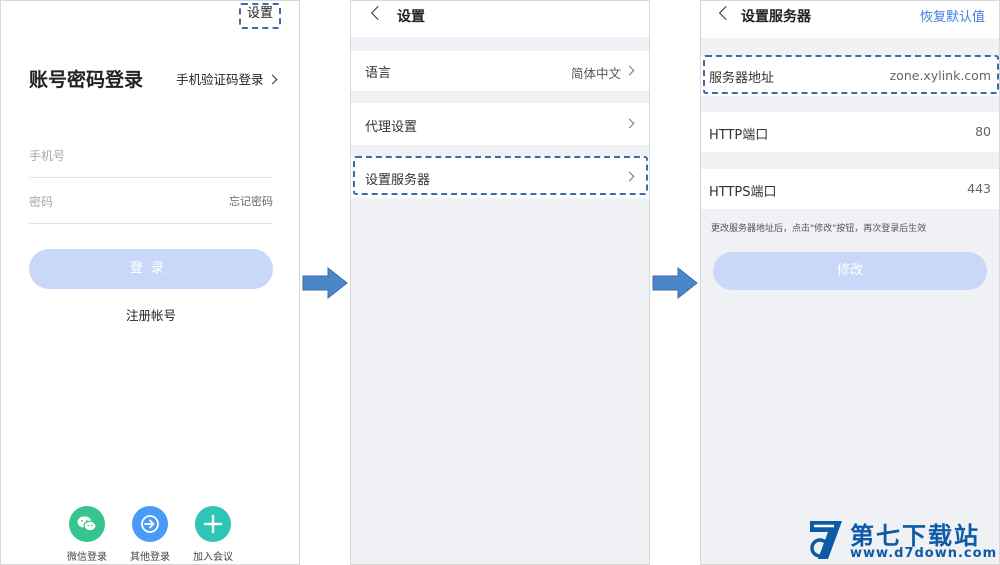 The image size is (1000, 565). What do you see at coordinates (251, 201) in the screenshot?
I see `forgot-password-link: 忘记密码` at bounding box center [251, 201].